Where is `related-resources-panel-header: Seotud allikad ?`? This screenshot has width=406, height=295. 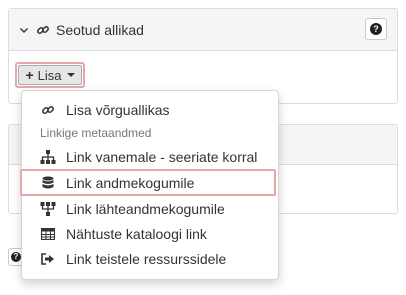 related-resources-panel-header: Seotud allikad ? is located at coordinates (203, 30).